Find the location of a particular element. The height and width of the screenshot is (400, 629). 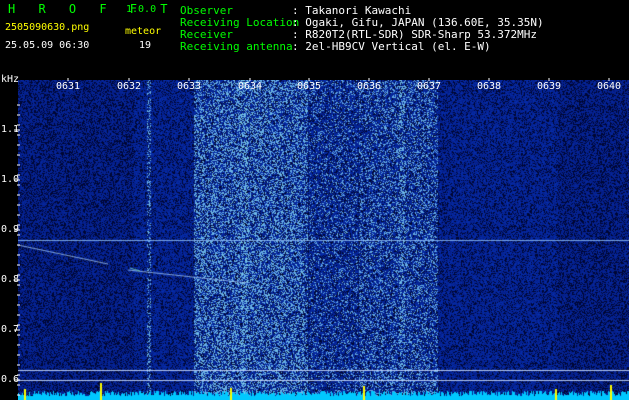

minute-label-0635: 0635 is located at coordinates (309, 86).